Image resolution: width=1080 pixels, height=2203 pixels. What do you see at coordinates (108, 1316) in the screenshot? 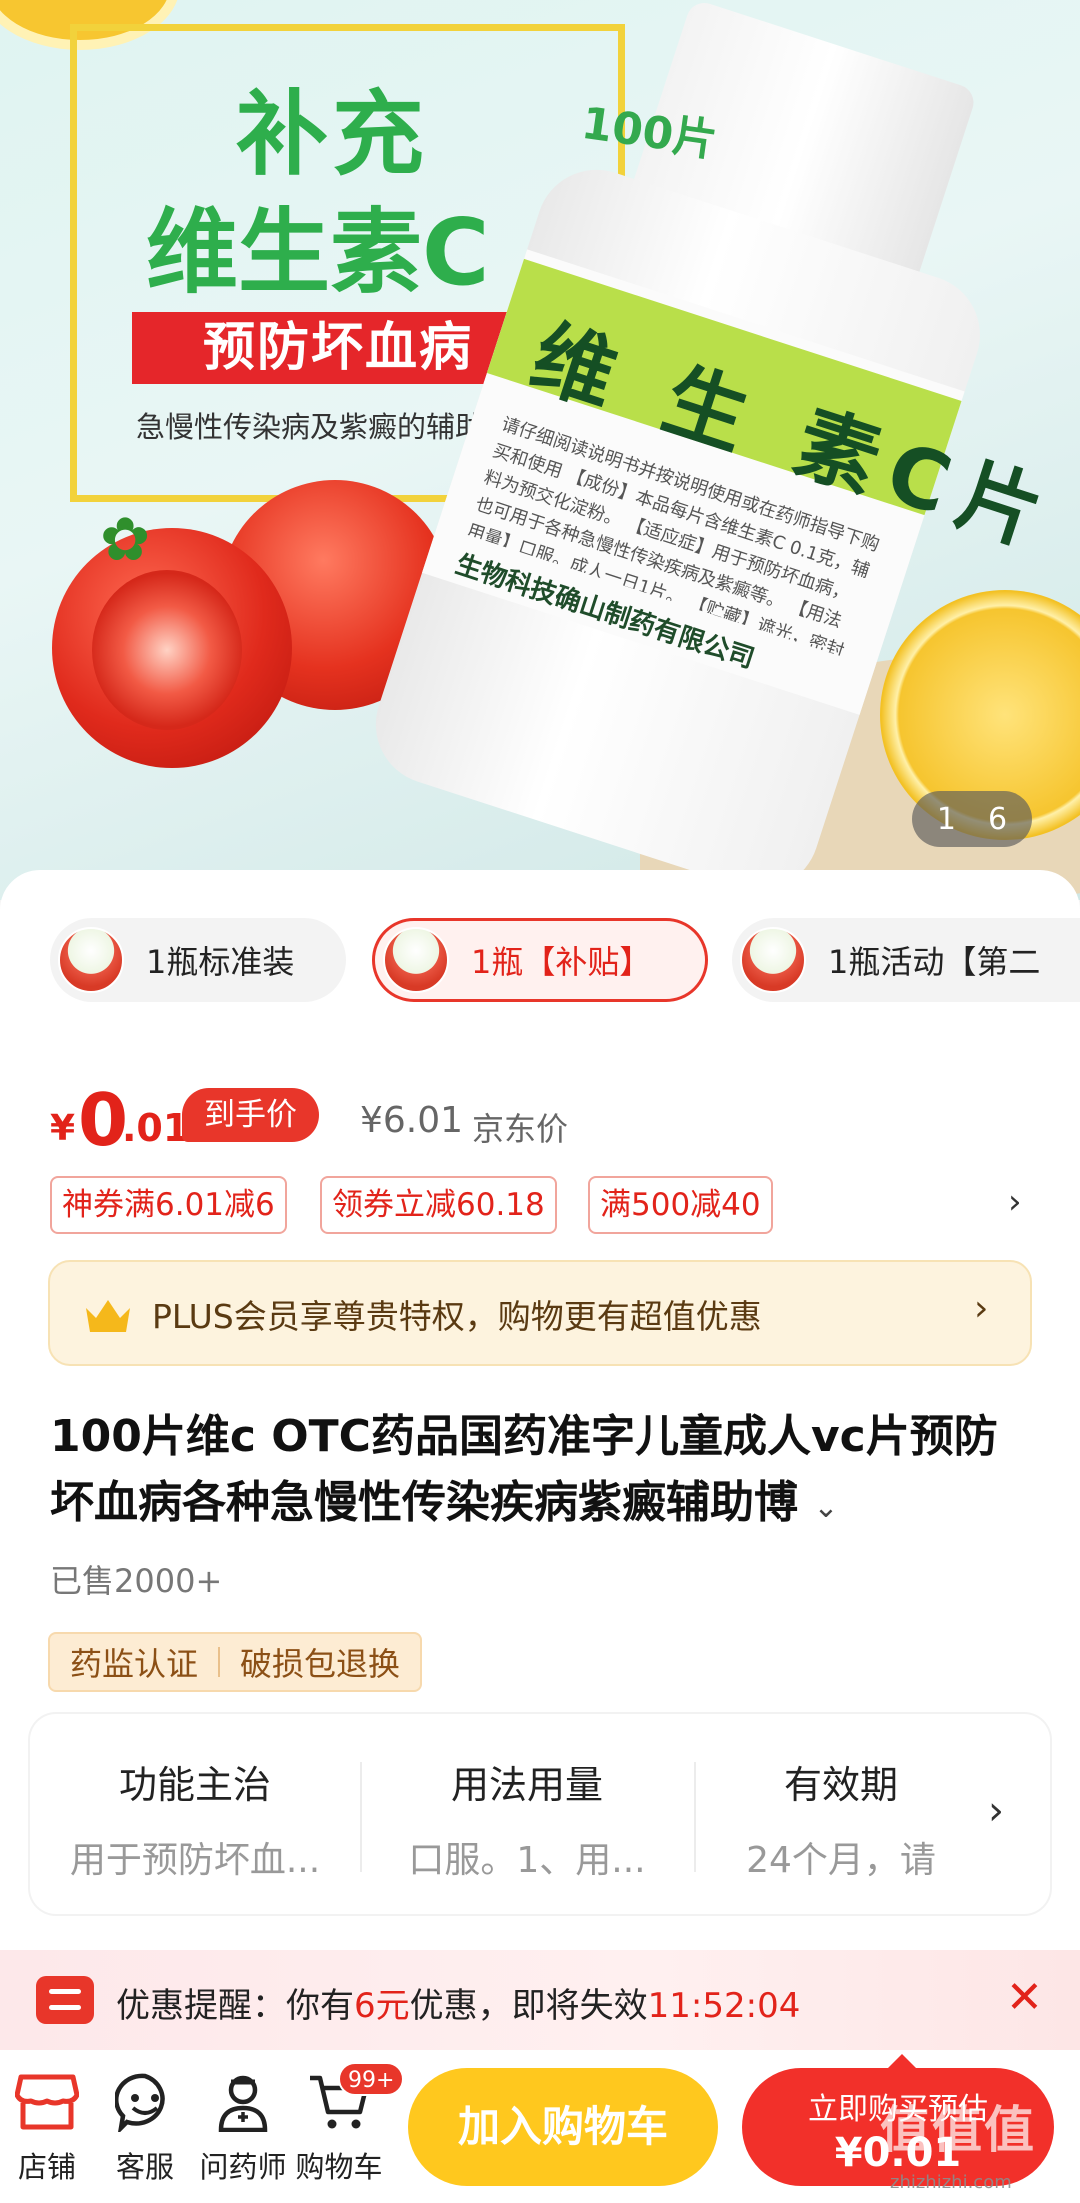
I see `crown-icon` at bounding box center [108, 1316].